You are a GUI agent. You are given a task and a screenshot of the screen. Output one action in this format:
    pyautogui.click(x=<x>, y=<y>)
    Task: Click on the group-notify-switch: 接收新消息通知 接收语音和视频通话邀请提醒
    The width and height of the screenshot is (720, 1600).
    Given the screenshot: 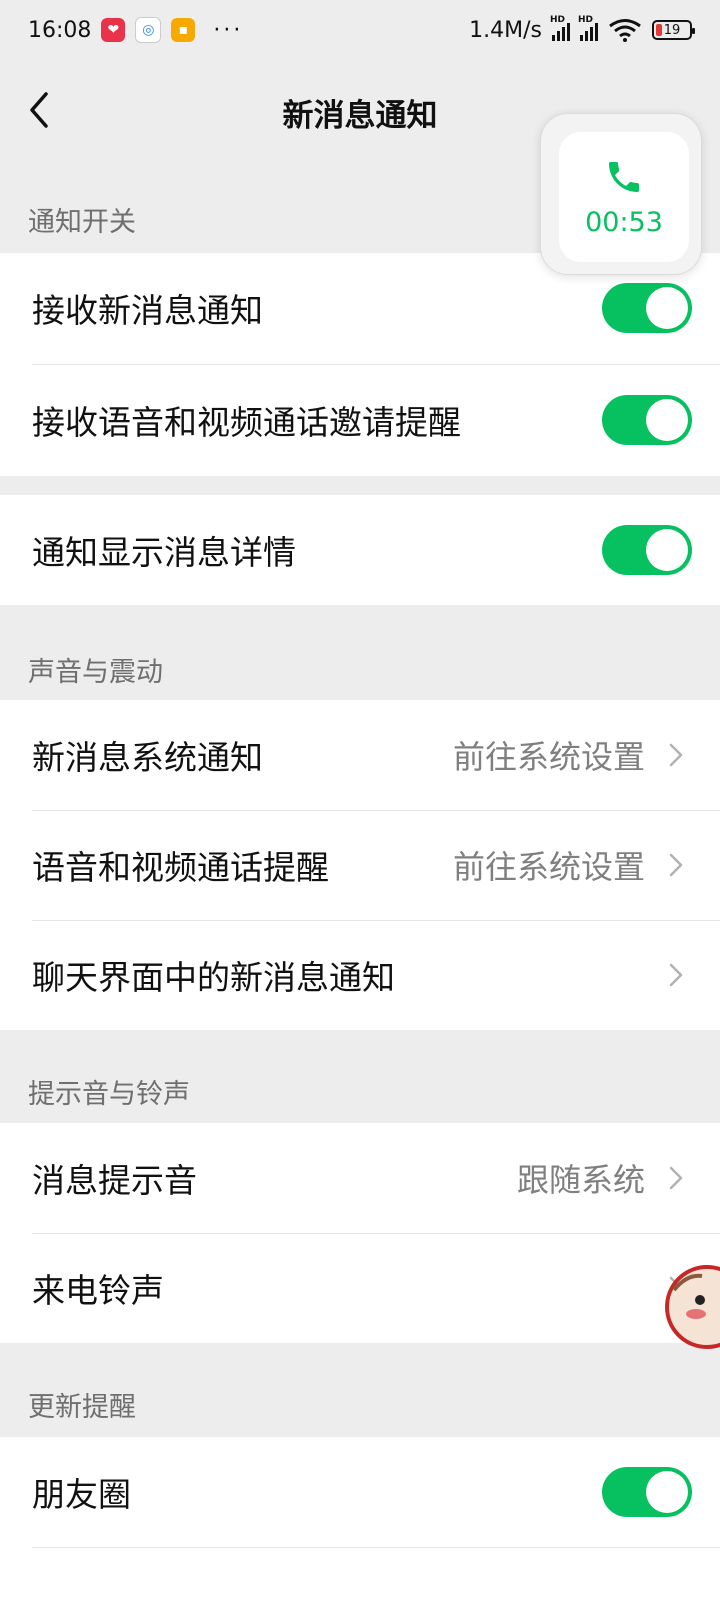 What is the action you would take?
    pyautogui.click(x=360, y=364)
    